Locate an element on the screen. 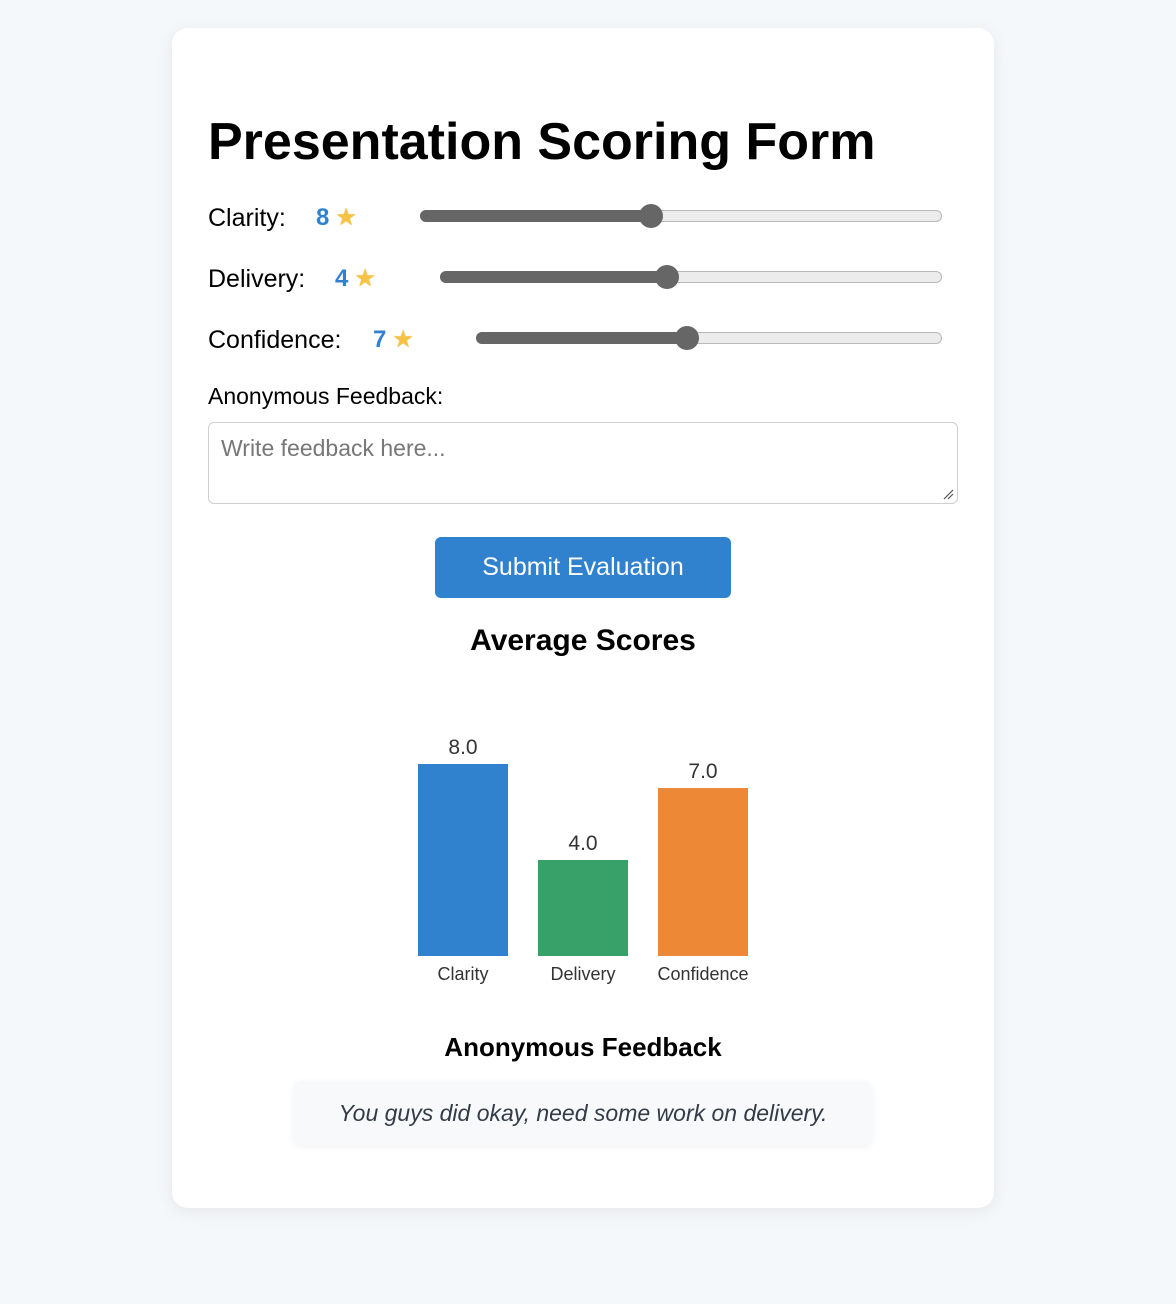 Image resolution: width=1176 pixels, height=1304 pixels. x-tick-label: Delivery is located at coordinates (582, 974).